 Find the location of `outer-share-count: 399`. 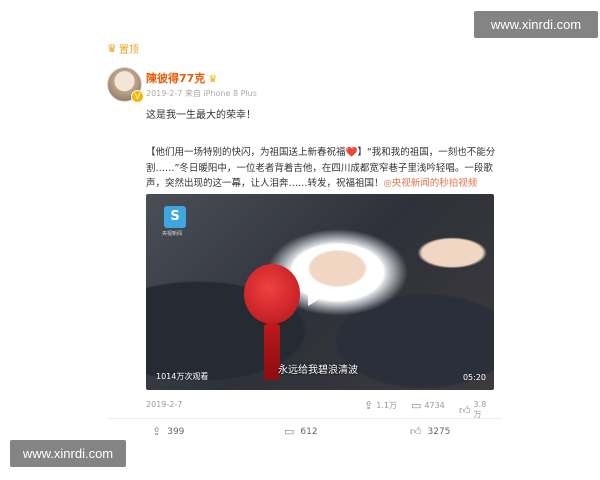

outer-share-count: 399 is located at coordinates (176, 431).